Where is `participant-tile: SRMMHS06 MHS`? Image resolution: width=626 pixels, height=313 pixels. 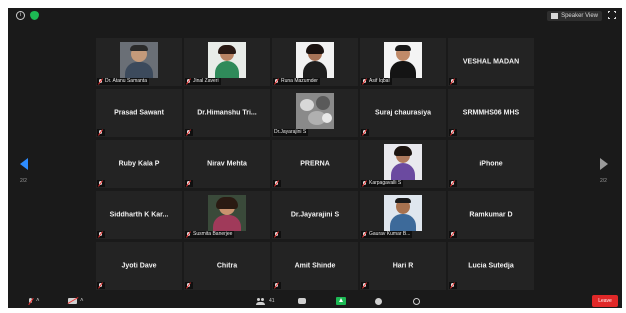
participant-tile: SRMMHS06 MHS is located at coordinates (491, 113).